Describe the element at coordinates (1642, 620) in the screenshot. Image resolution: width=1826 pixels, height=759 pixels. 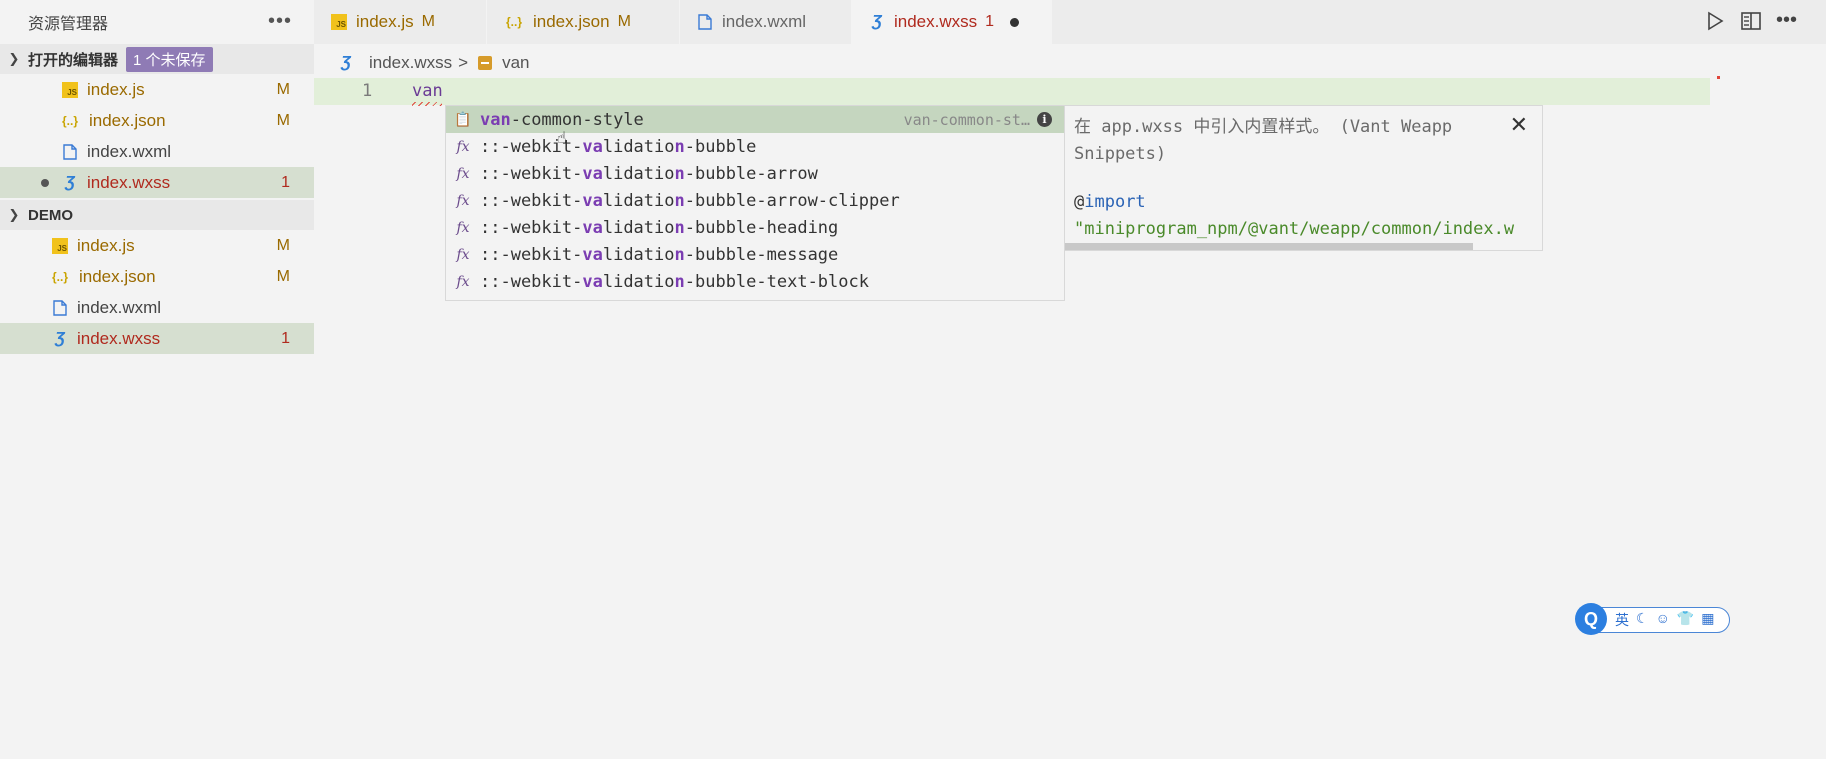
I see `moon-icon: ☾` at that location.